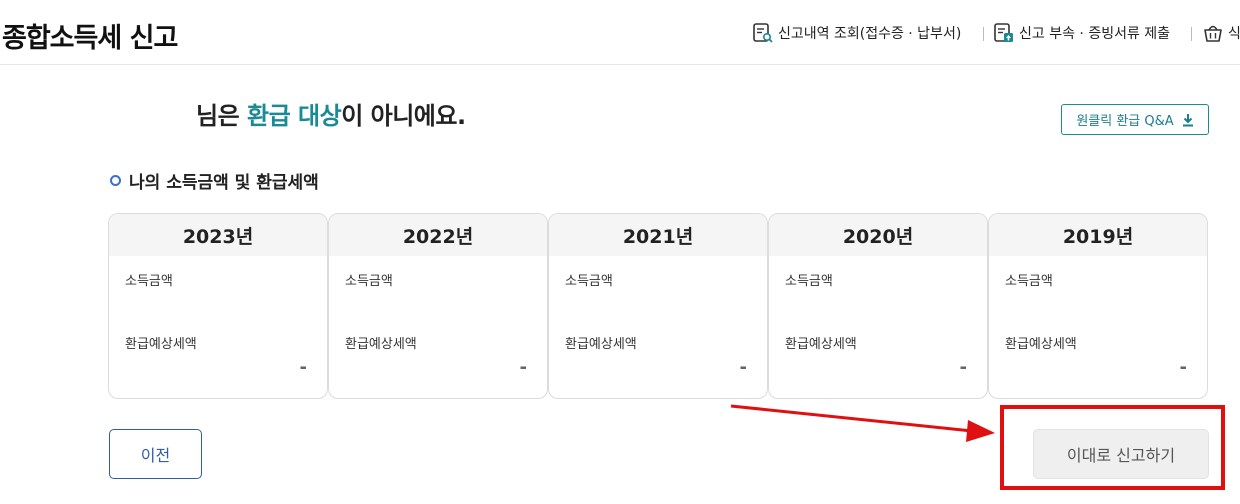 The image size is (1240, 504). I want to click on submit-as-is-button: 이대로 신고하기, so click(1121, 454).